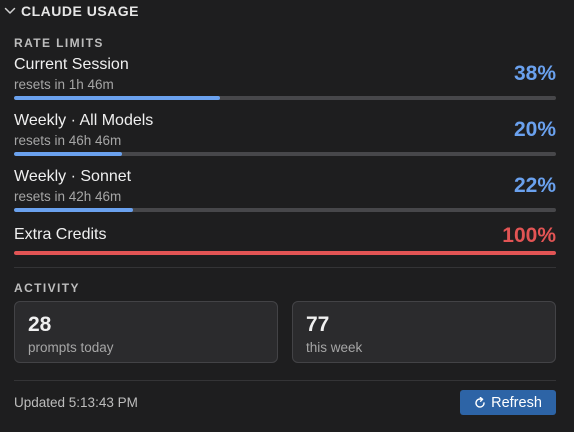 This screenshot has height=432, width=574. What do you see at coordinates (285, 191) in the screenshot?
I see `limit-weekly-sonnet: Weekly · Sonnet resets in 42h 46m 22%` at bounding box center [285, 191].